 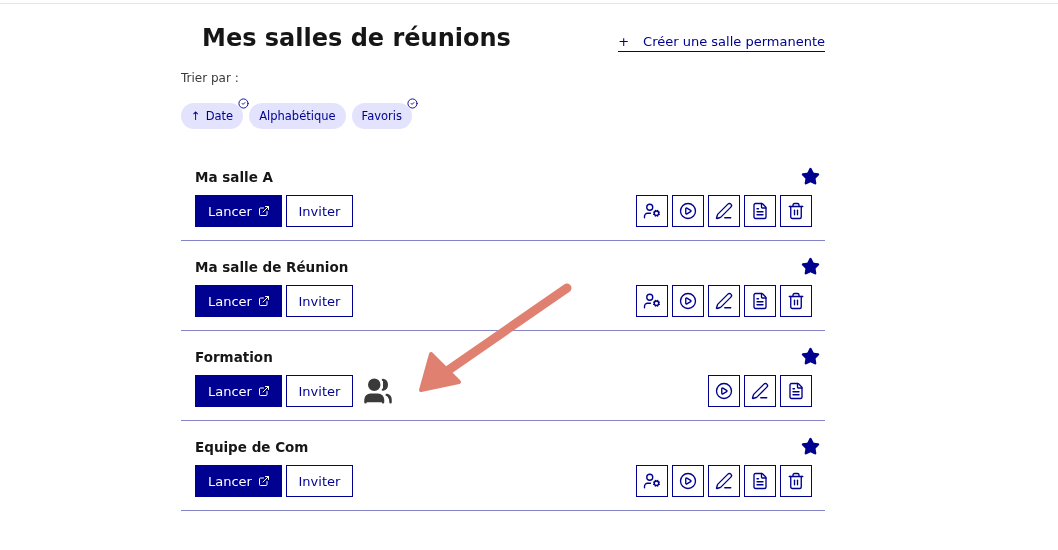 I want to click on sort-chip: Alphabétique, so click(x=297, y=116).